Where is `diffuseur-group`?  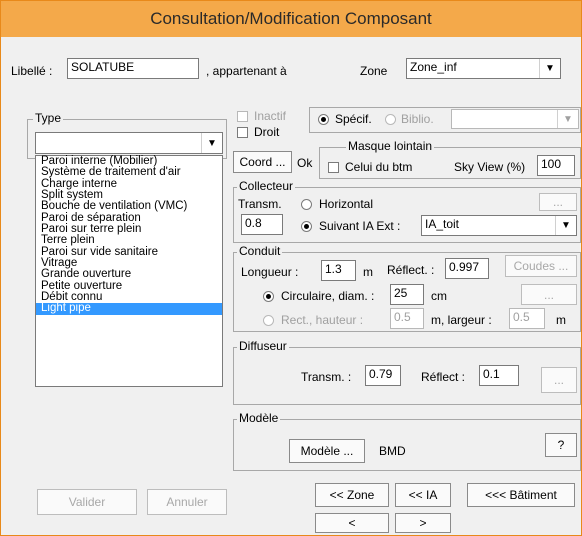 diffuseur-group is located at coordinates (407, 376).